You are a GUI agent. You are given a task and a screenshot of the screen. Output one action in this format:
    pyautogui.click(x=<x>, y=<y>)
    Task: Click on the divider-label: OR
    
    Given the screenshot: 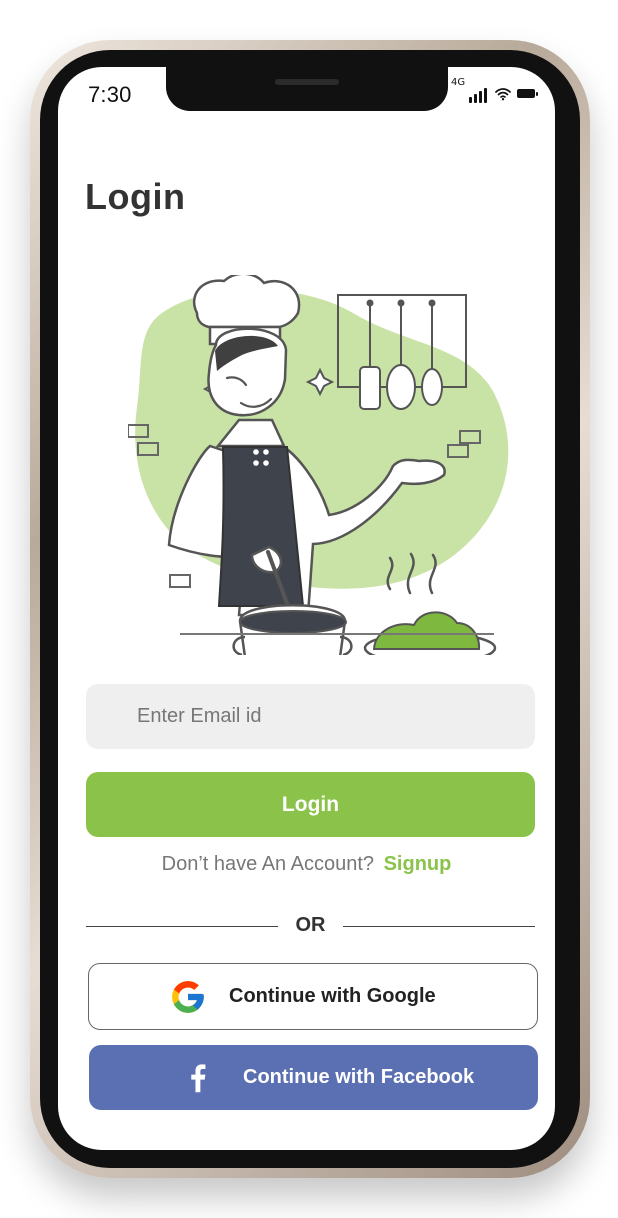 What is the action you would take?
    pyautogui.click(x=310, y=925)
    